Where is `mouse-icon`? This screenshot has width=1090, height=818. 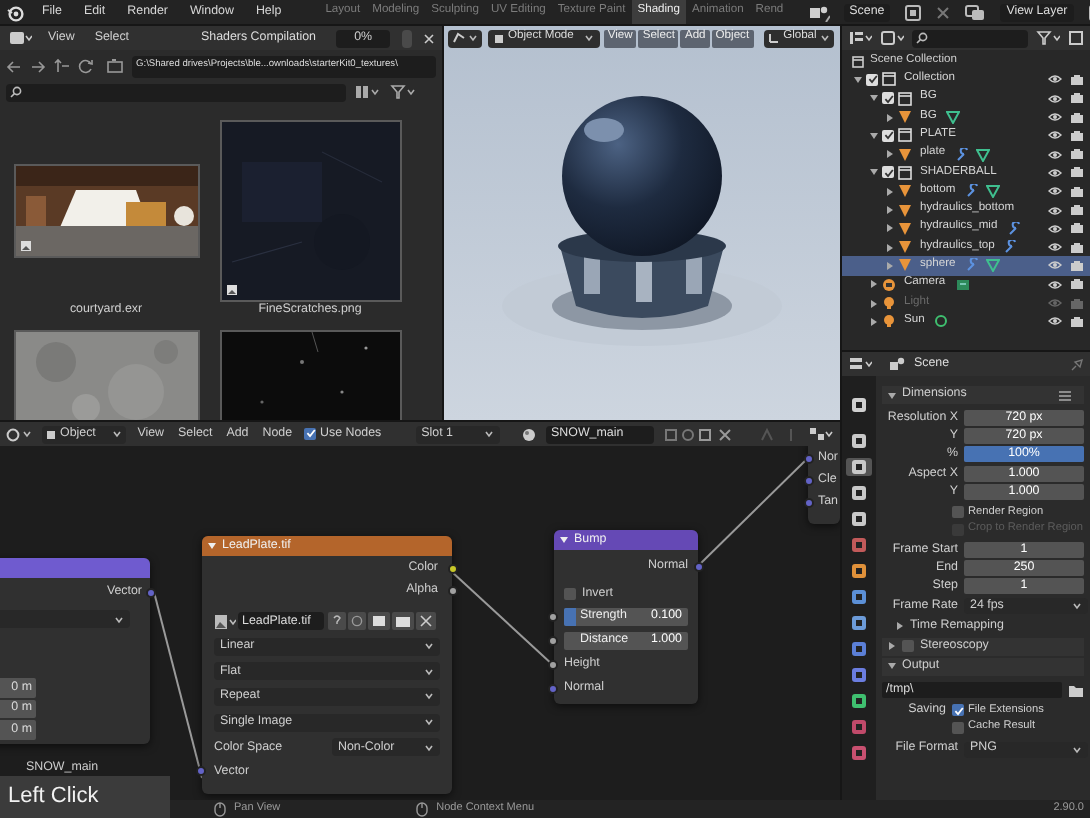 mouse-icon is located at coordinates (220, 809).